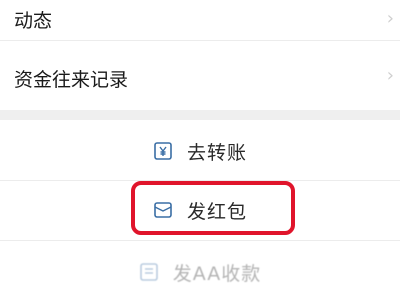 The width and height of the screenshot is (400, 300). What do you see at coordinates (33, 21) in the screenshot?
I see `menu-item-label: 动态` at bounding box center [33, 21].